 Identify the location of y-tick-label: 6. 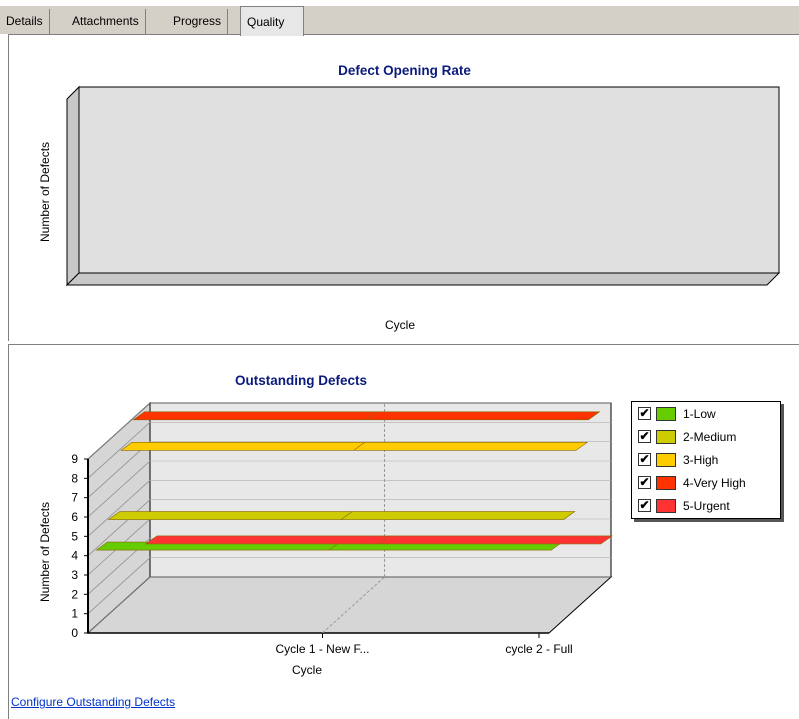
(74, 517).